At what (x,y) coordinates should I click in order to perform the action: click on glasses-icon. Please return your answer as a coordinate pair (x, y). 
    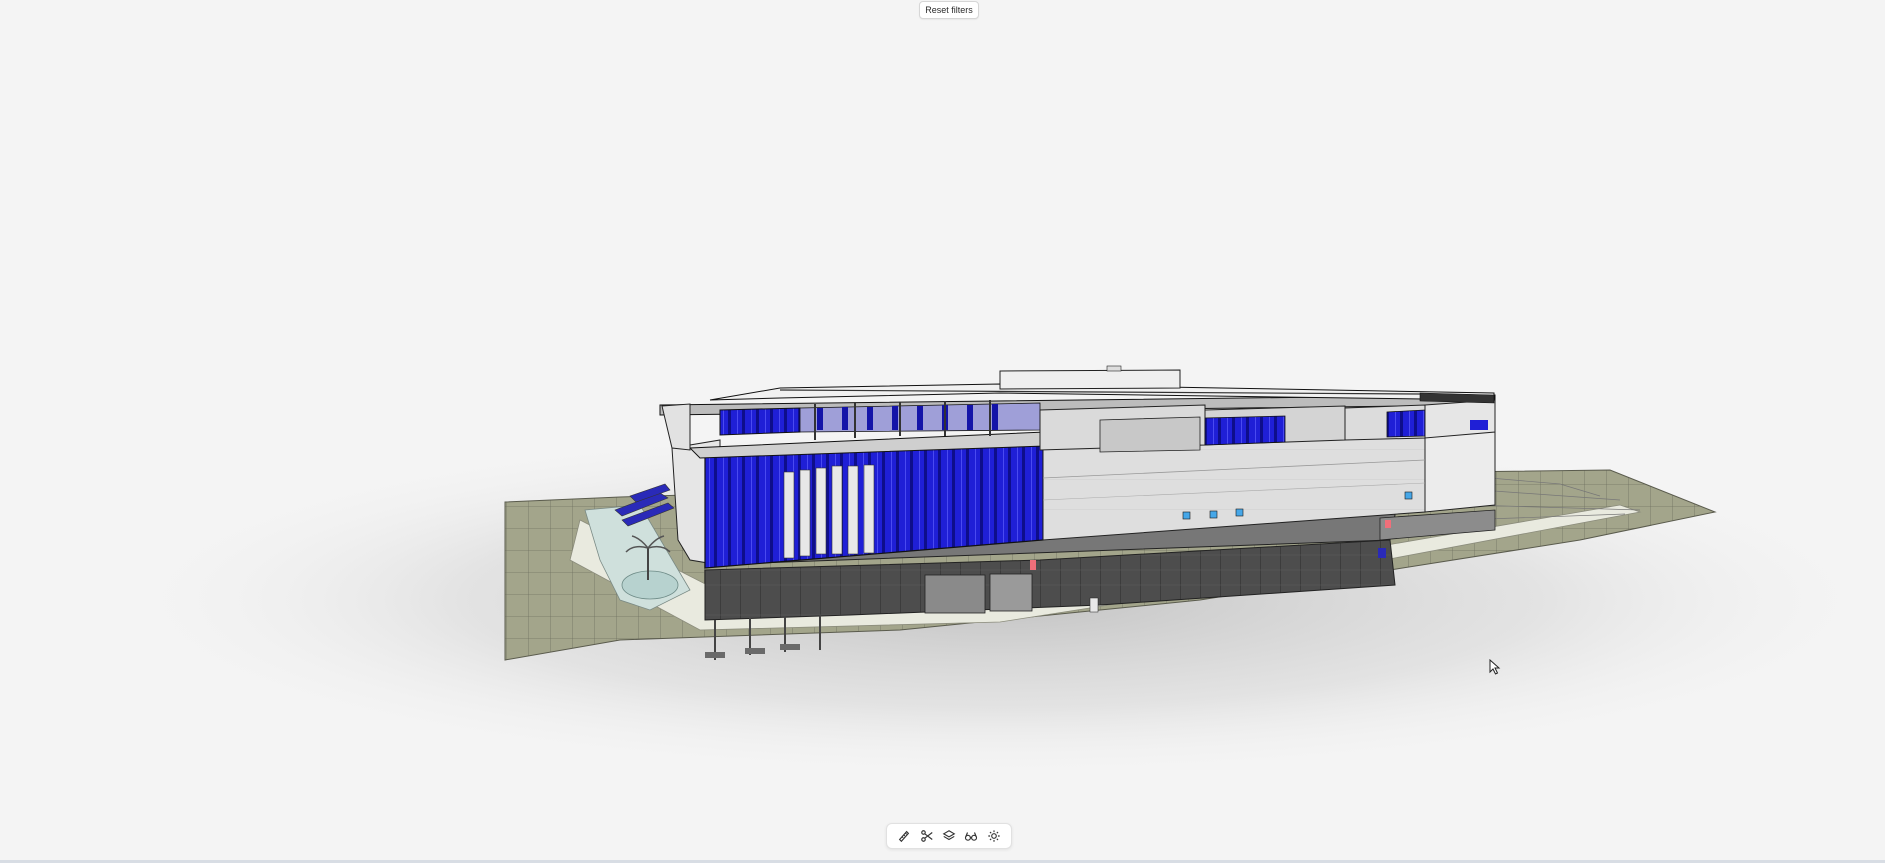
    Looking at the image, I should click on (971, 836).